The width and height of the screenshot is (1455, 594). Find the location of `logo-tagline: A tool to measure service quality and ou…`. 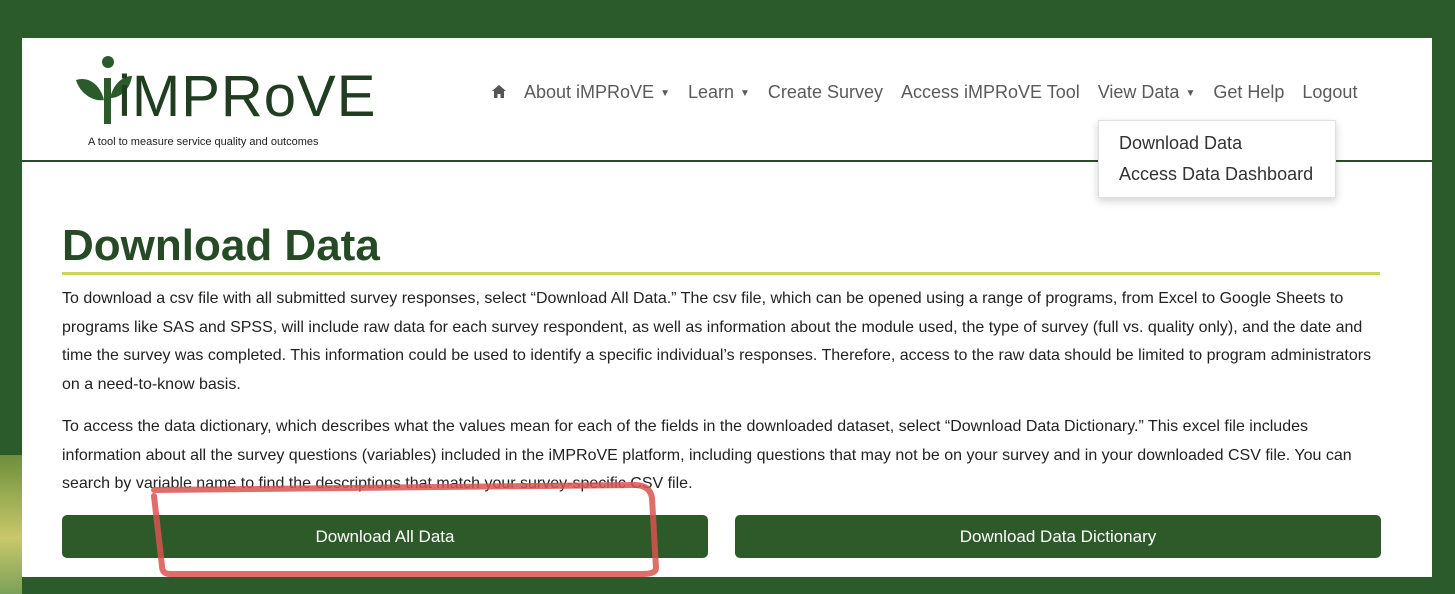

logo-tagline: A tool to measure service quality and ou… is located at coordinates (203, 142).